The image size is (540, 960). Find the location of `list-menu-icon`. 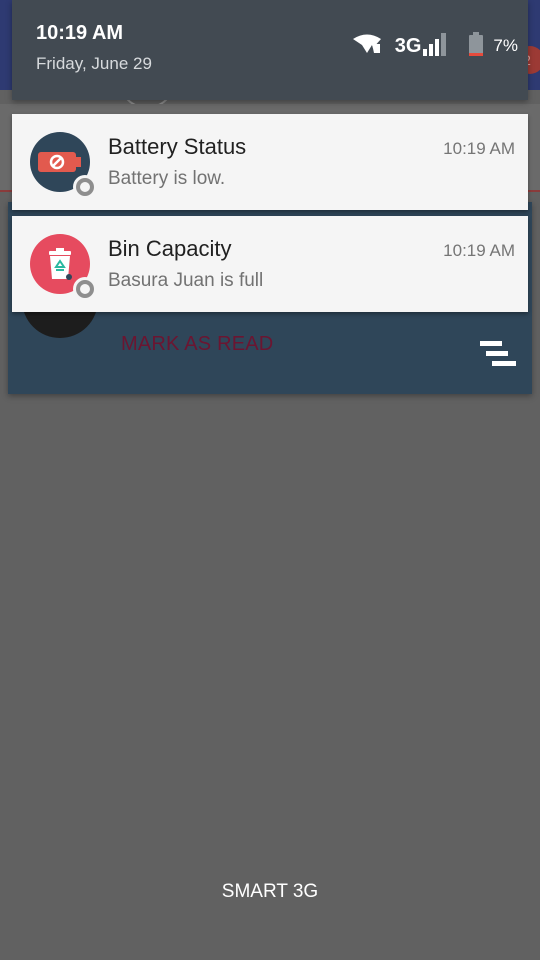

list-menu-icon is located at coordinates (497, 354).